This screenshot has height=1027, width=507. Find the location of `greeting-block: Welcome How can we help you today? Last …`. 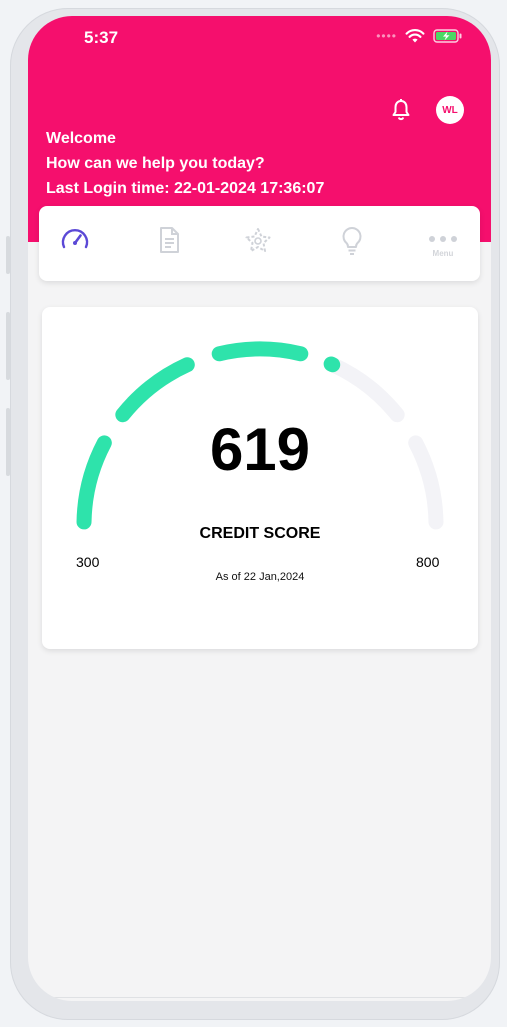

greeting-block: Welcome How can we help you today? Last … is located at coordinates (185, 163).